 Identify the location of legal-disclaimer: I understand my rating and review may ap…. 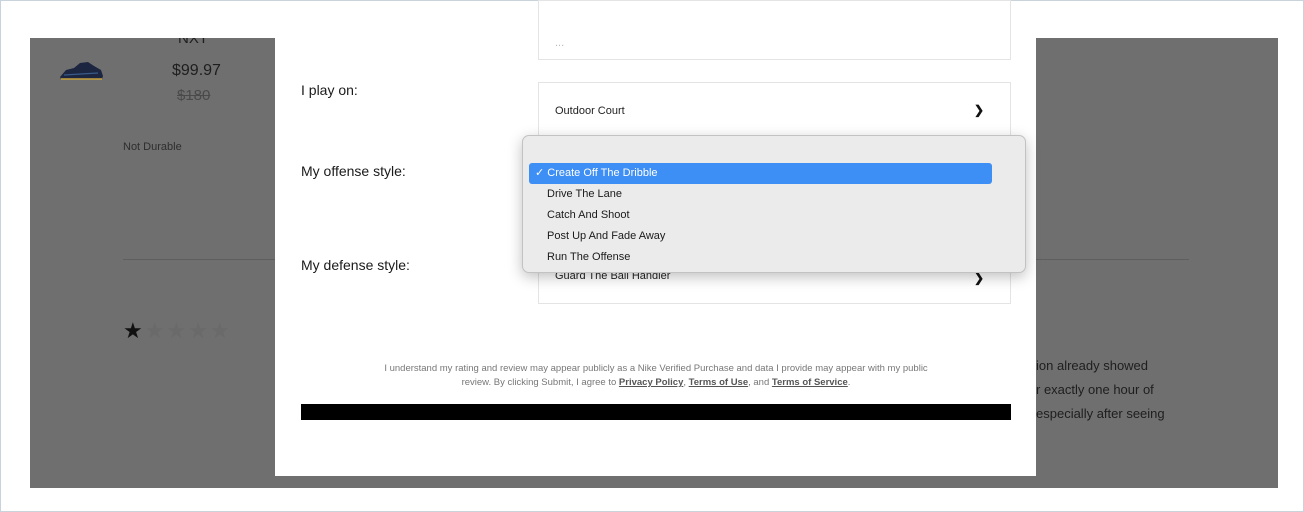
(656, 375).